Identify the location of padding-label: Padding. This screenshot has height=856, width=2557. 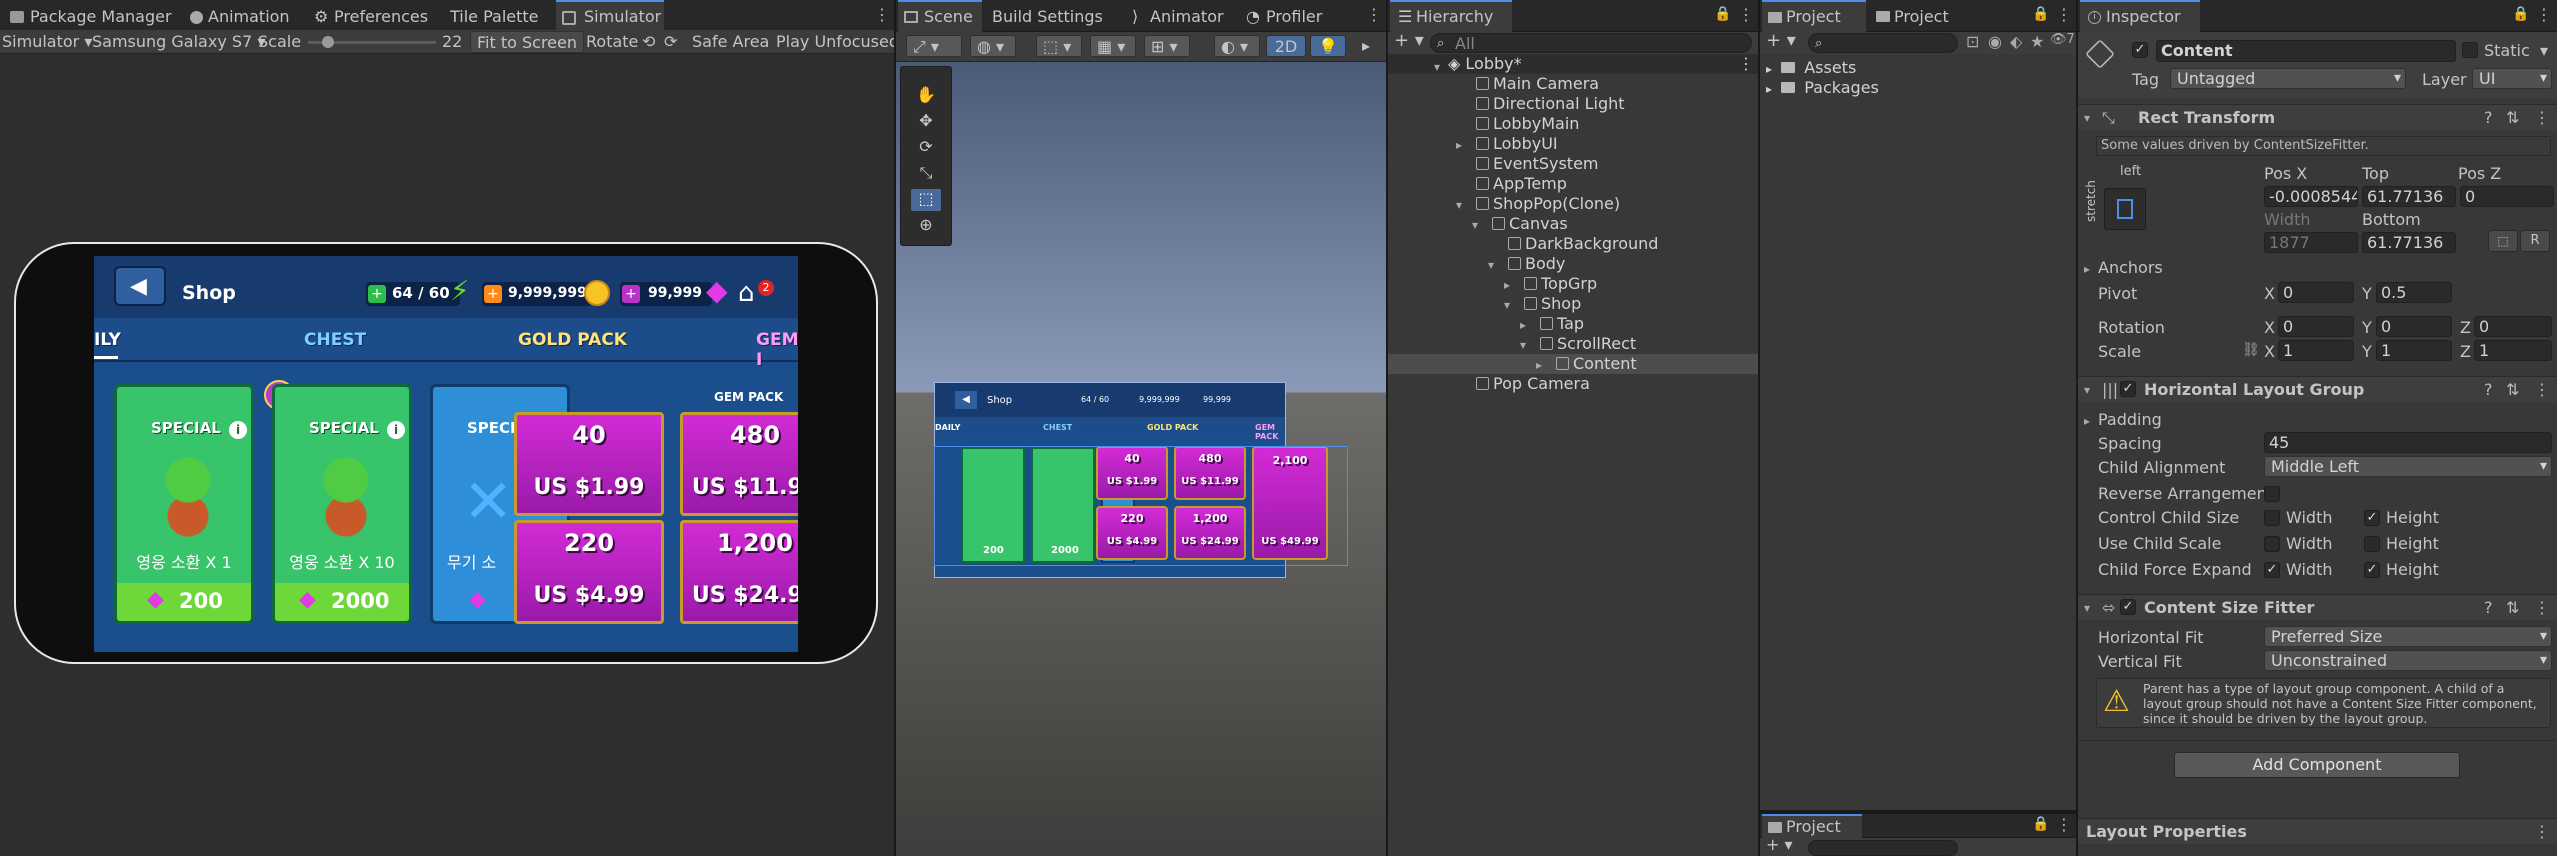
(2130, 419).